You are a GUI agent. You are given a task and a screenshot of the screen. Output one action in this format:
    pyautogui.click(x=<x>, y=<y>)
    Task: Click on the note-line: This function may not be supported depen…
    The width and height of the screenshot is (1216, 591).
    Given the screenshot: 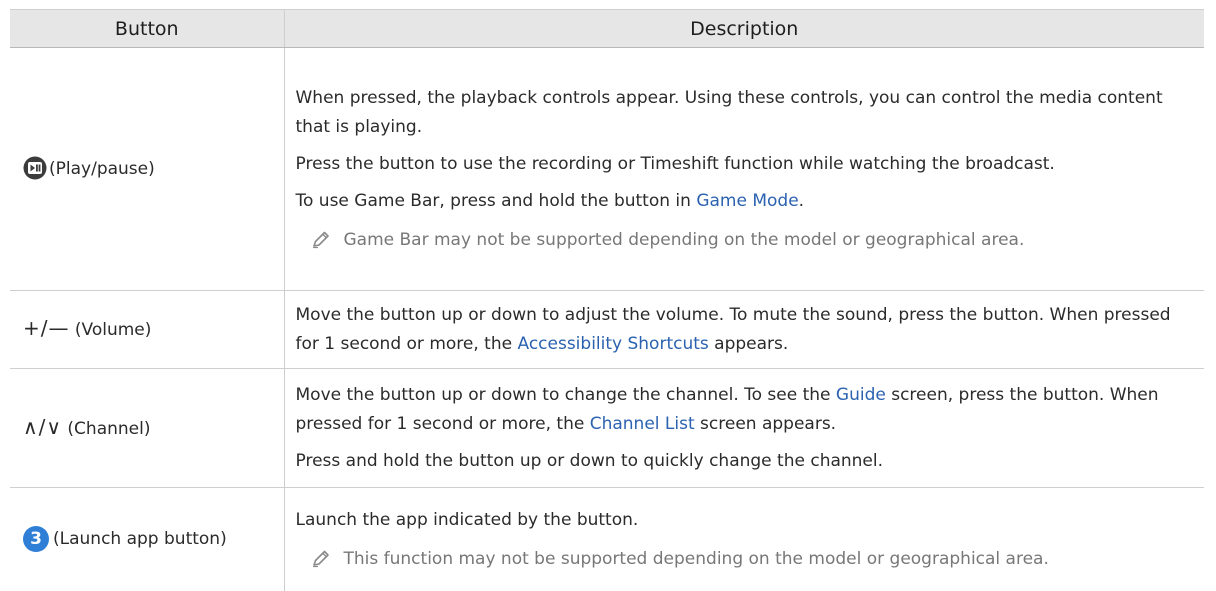 What is the action you would take?
    pyautogui.click(x=740, y=559)
    